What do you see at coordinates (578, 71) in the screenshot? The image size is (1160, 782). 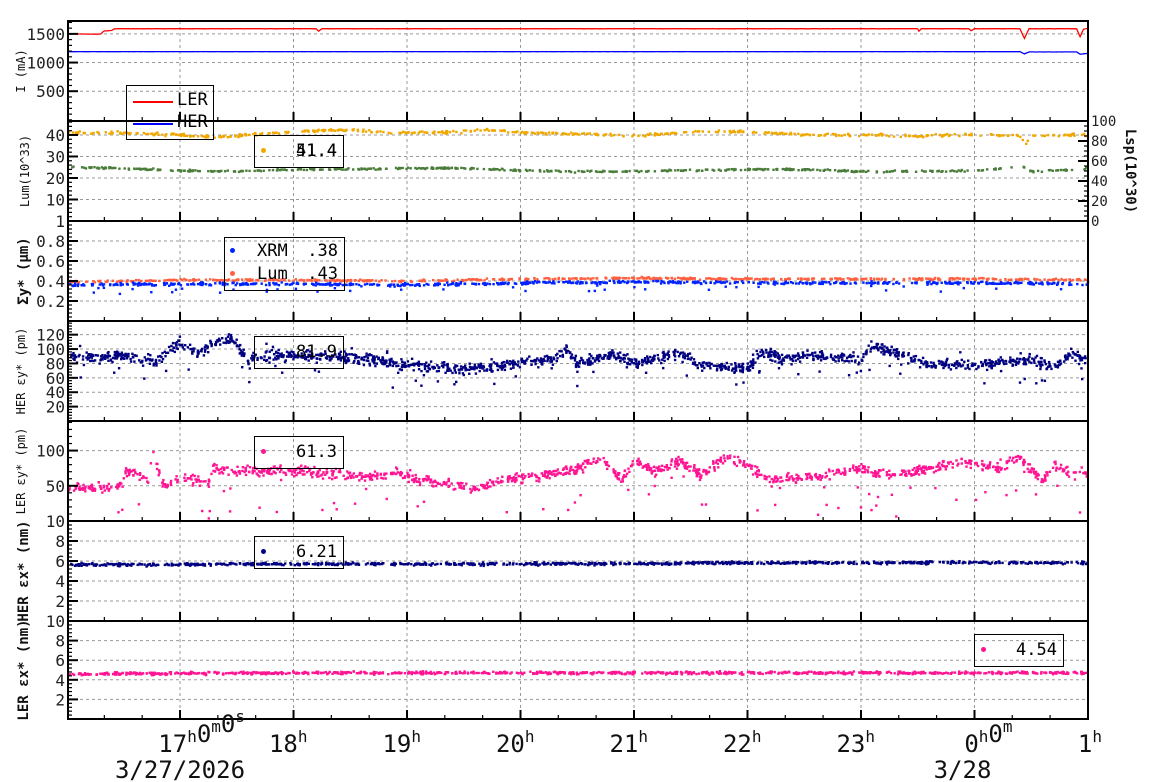 I see `panel-frame` at bounding box center [578, 71].